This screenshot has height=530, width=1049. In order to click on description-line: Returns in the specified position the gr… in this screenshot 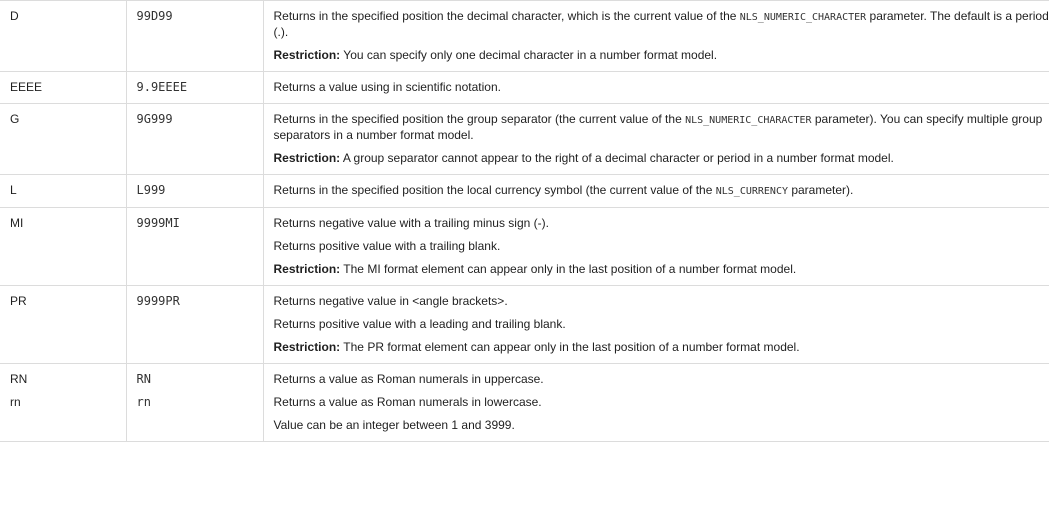, I will do `click(658, 127)`.